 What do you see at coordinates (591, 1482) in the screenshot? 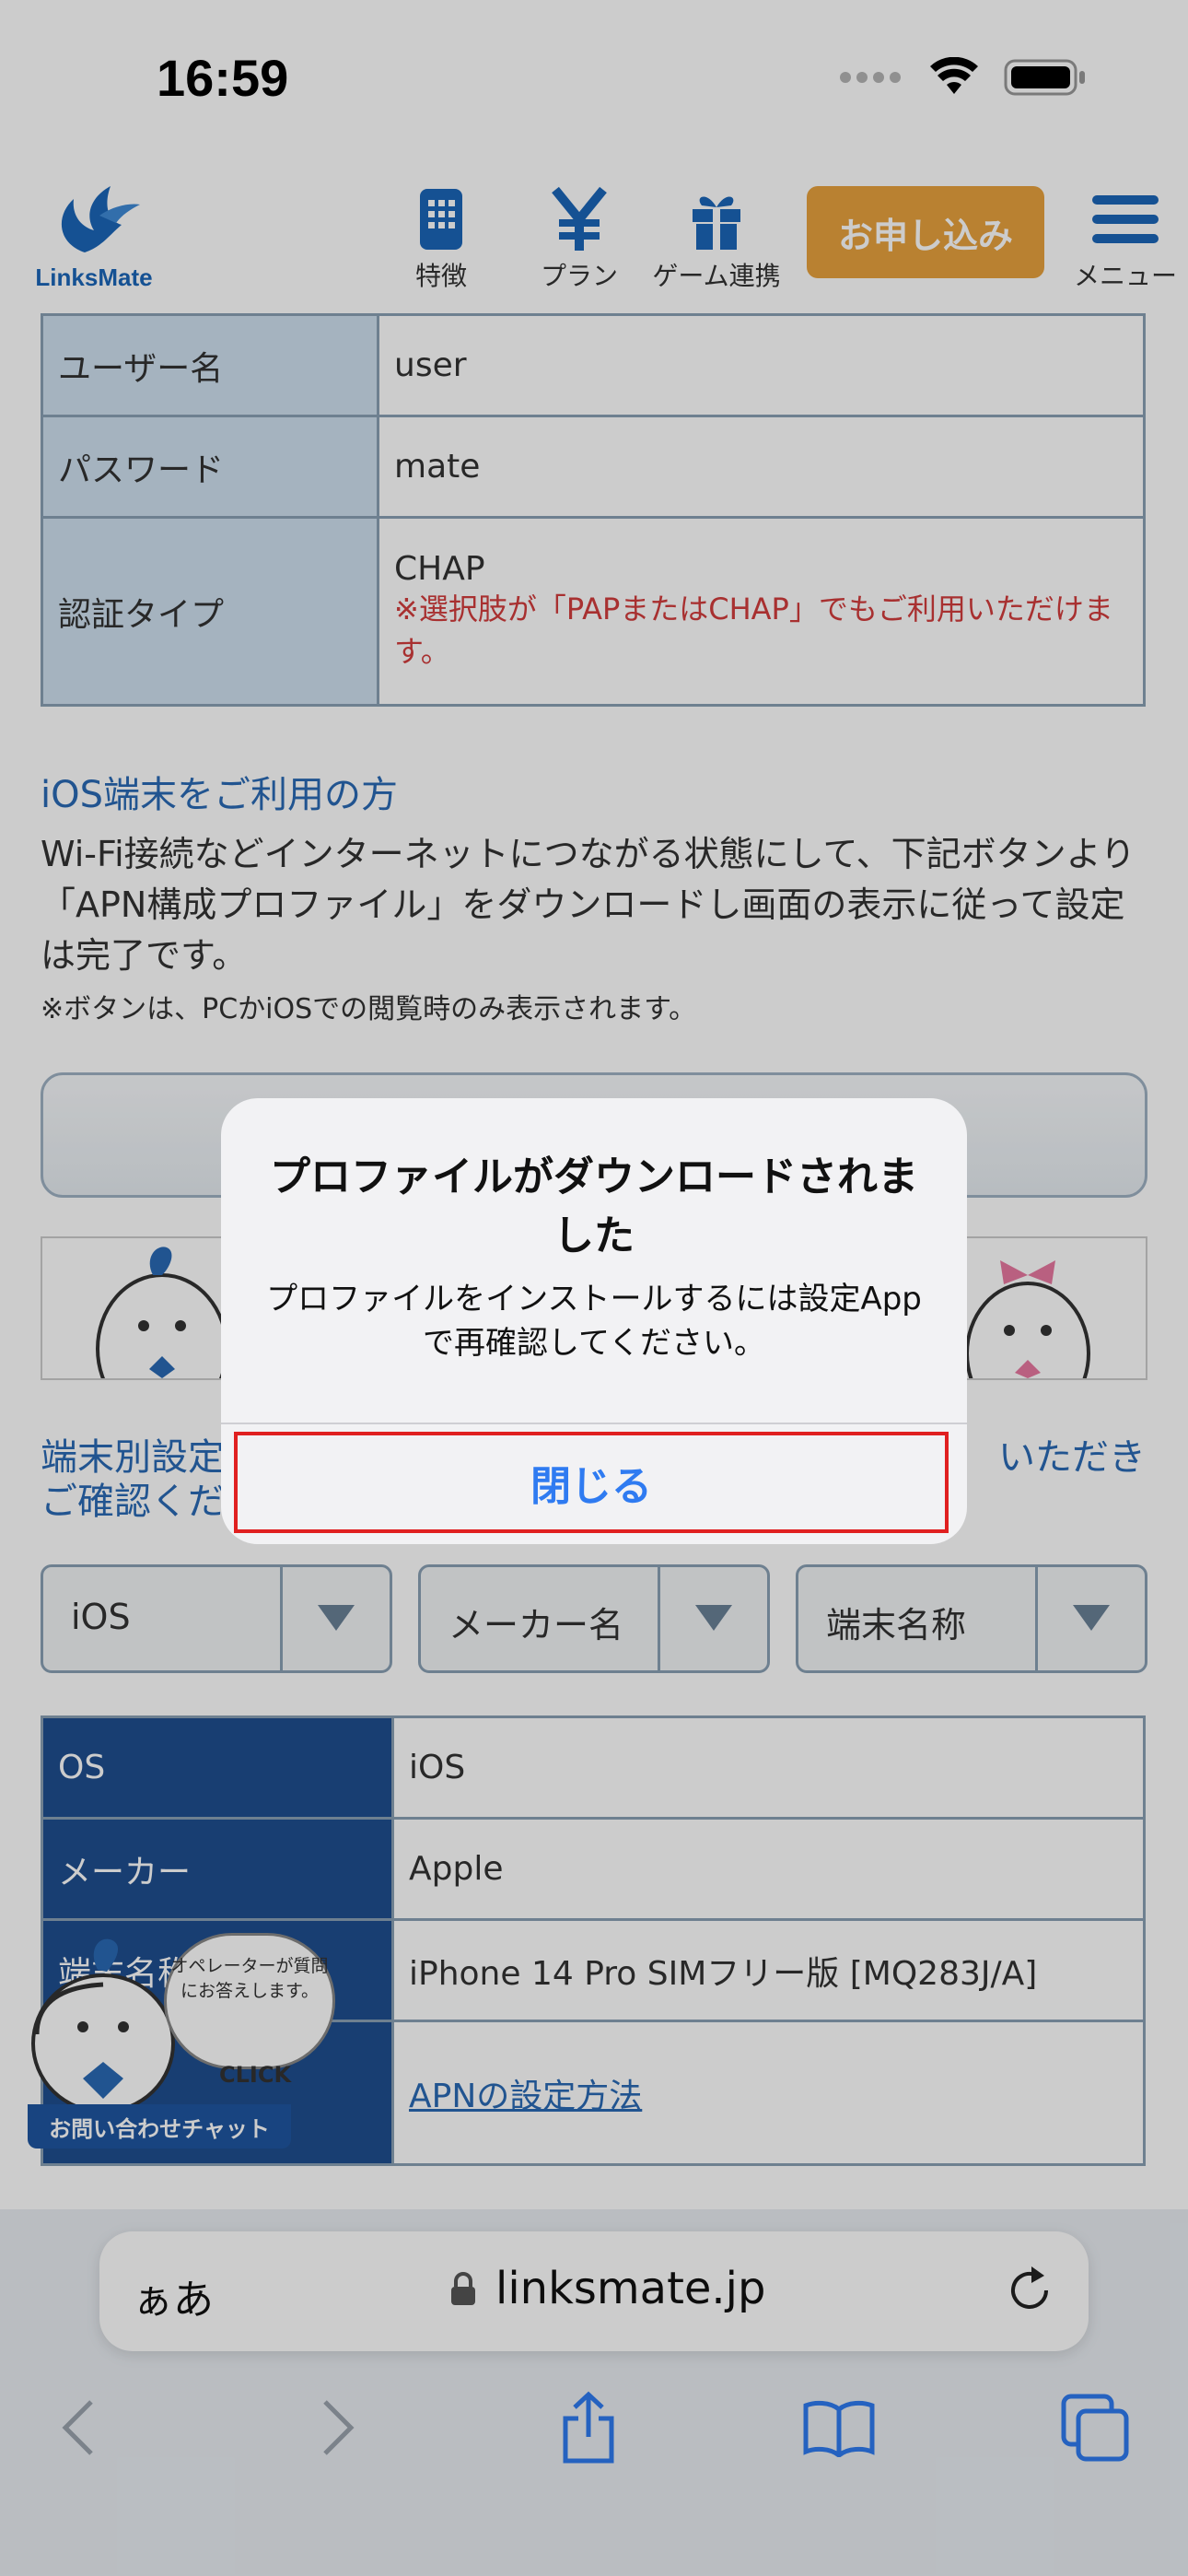
I see `close-button: 閉じる` at bounding box center [591, 1482].